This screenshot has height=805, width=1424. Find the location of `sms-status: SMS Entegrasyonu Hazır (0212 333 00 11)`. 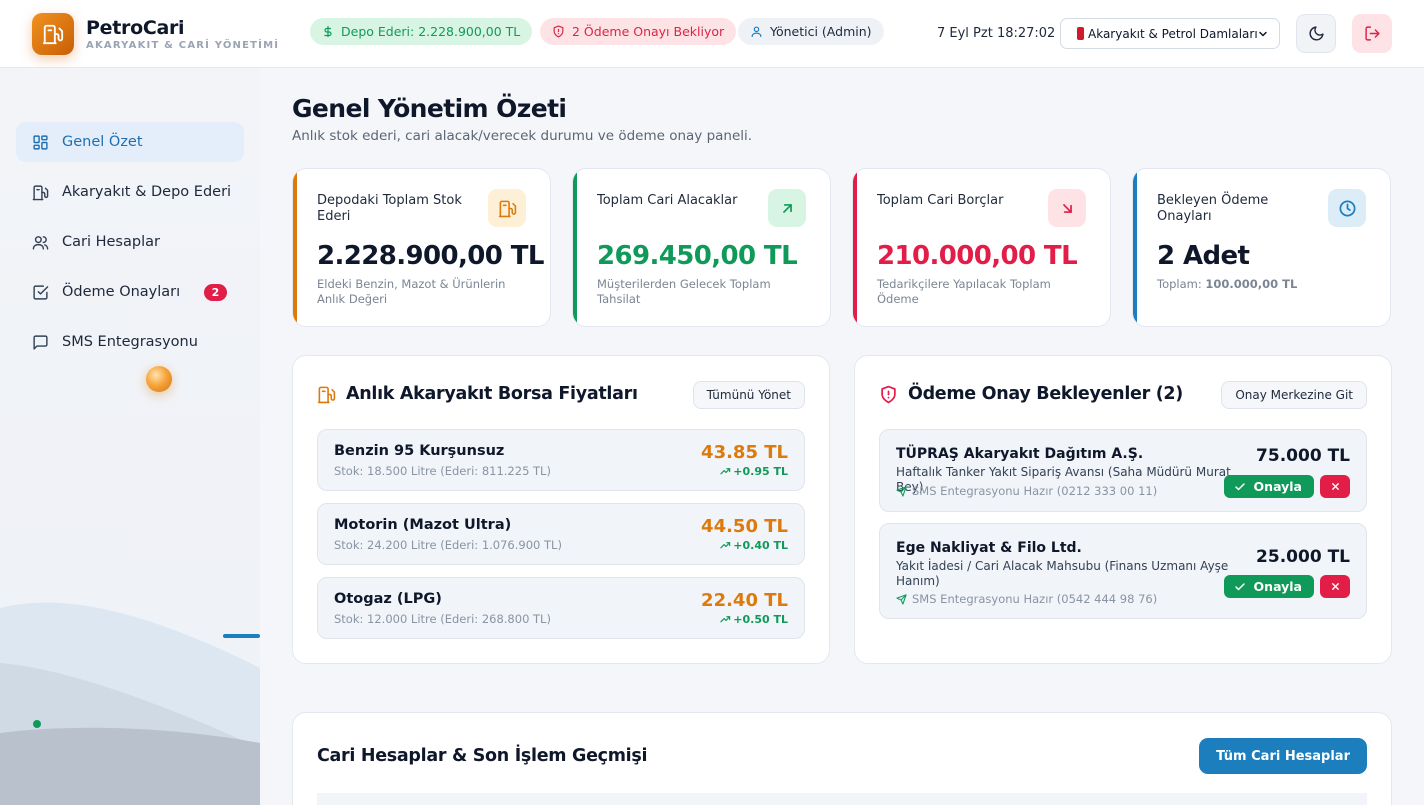

sms-status: SMS Entegrasyonu Hazır (0212 333 00 11) is located at coordinates (1026, 491).